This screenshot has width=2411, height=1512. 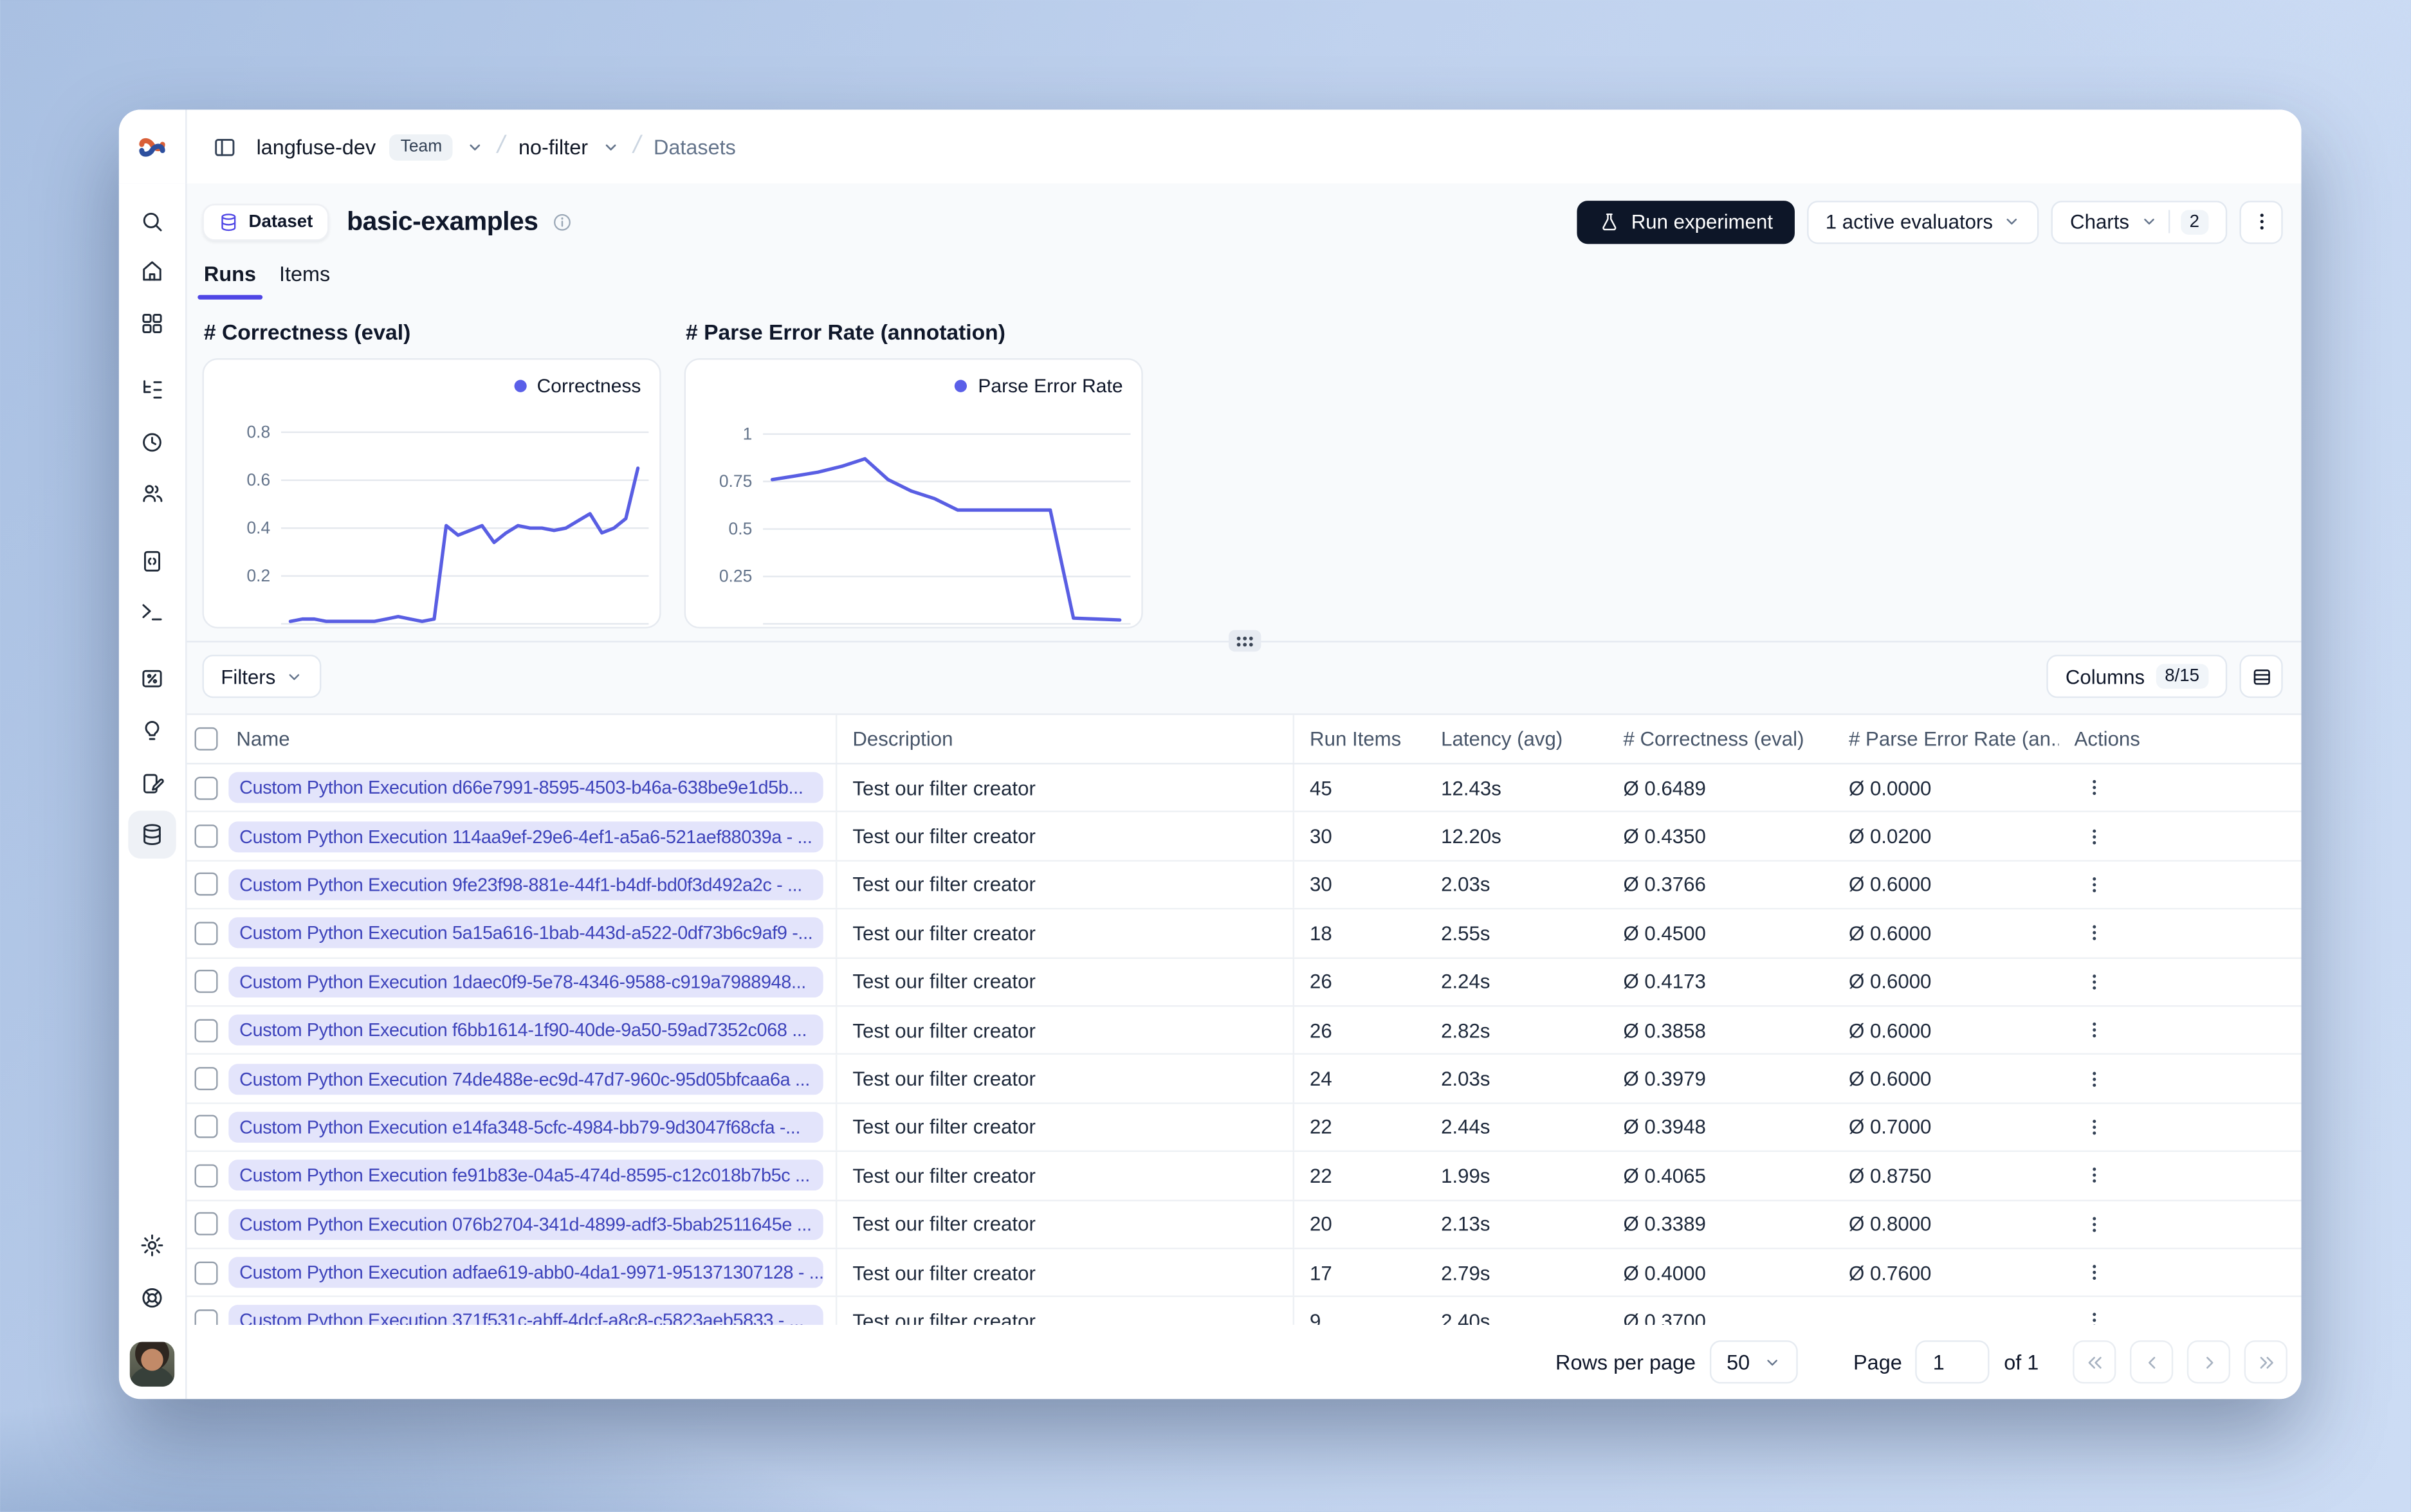 What do you see at coordinates (2208, 1362) in the screenshot?
I see `next-page-button` at bounding box center [2208, 1362].